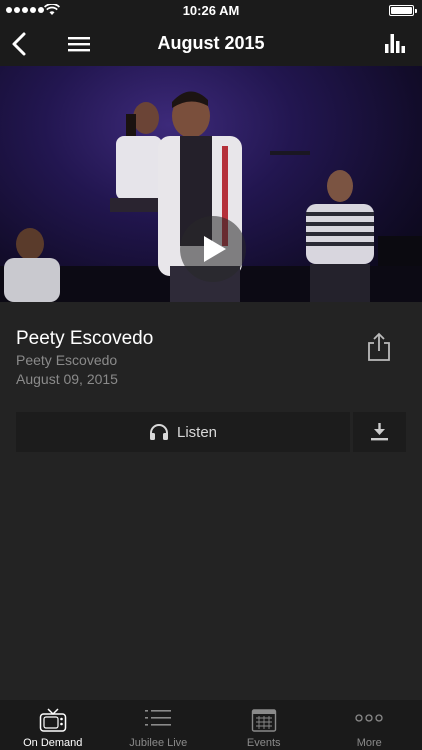 The image size is (422, 750). What do you see at coordinates (379, 347) in the screenshot?
I see `share-button` at bounding box center [379, 347].